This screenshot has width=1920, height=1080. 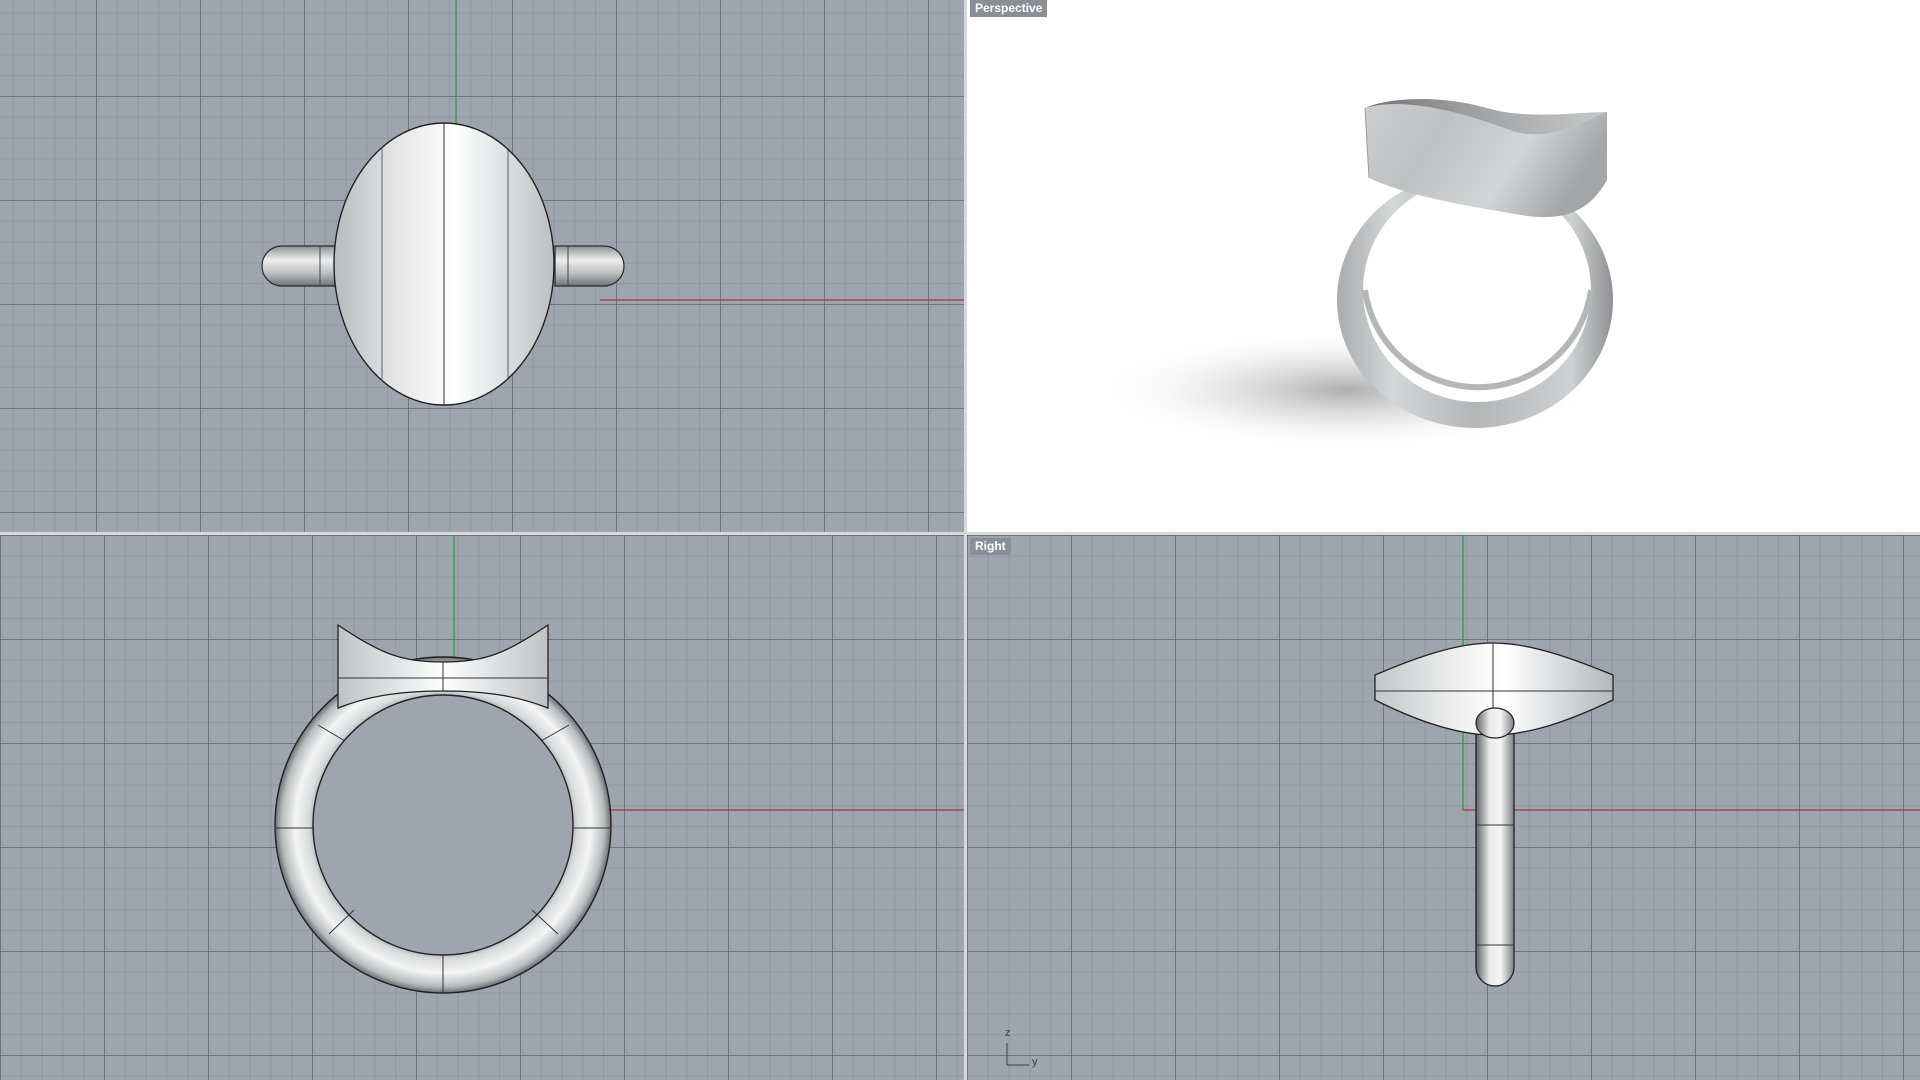 I want to click on ring-shank-right, so click(x=1495, y=847).